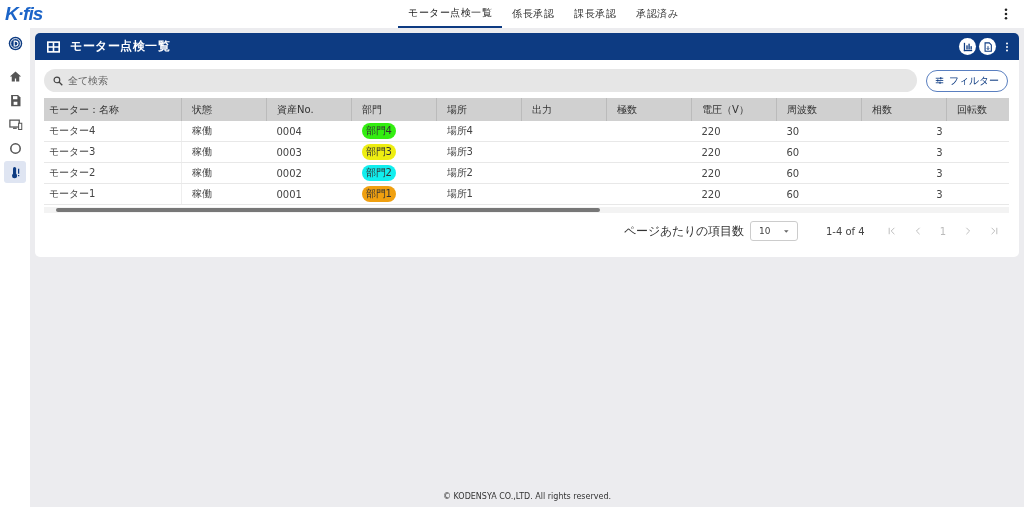  I want to click on search-field: 全て検索, so click(480, 80).